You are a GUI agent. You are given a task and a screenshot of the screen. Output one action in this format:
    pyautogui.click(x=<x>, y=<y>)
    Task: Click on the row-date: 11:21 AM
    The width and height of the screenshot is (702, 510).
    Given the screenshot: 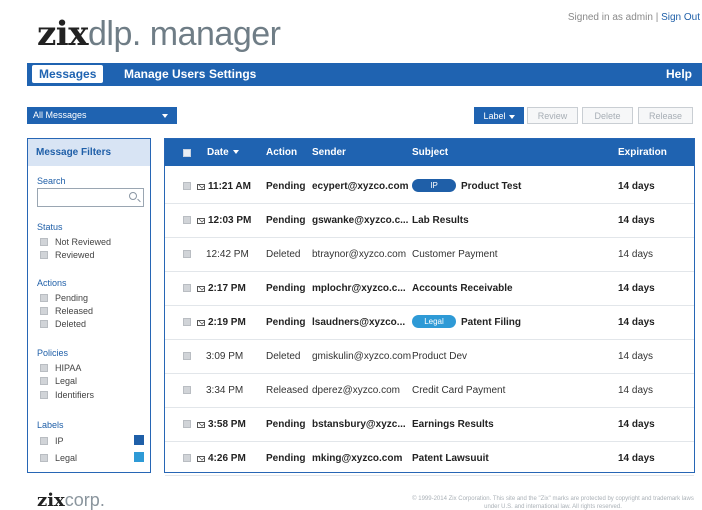 What is the action you would take?
    pyautogui.click(x=229, y=186)
    